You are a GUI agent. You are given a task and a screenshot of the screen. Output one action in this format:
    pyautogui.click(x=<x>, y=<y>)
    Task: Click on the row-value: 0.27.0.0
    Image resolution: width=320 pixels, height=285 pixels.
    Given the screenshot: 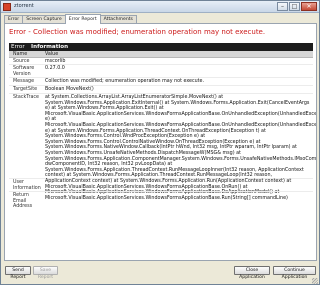 What is the action you would take?
    pyautogui.click(x=55, y=68)
    